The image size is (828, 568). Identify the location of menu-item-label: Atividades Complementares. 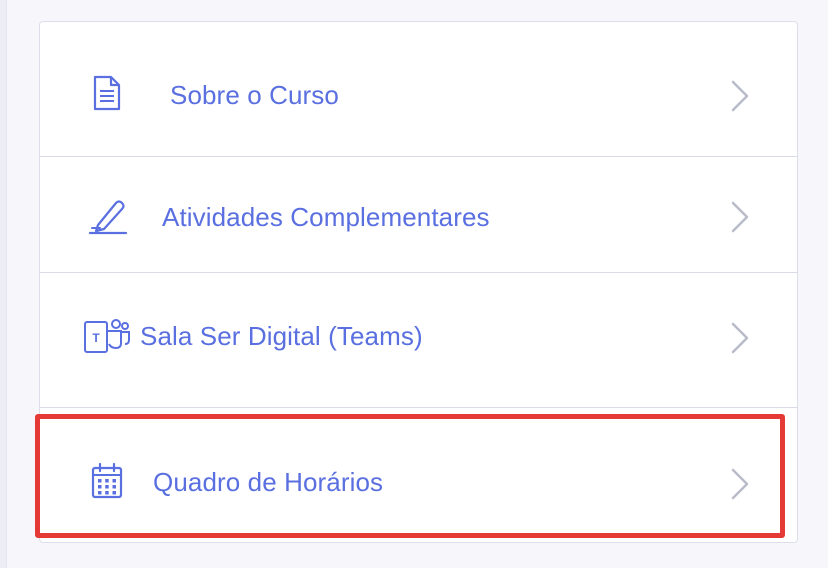
(326, 217).